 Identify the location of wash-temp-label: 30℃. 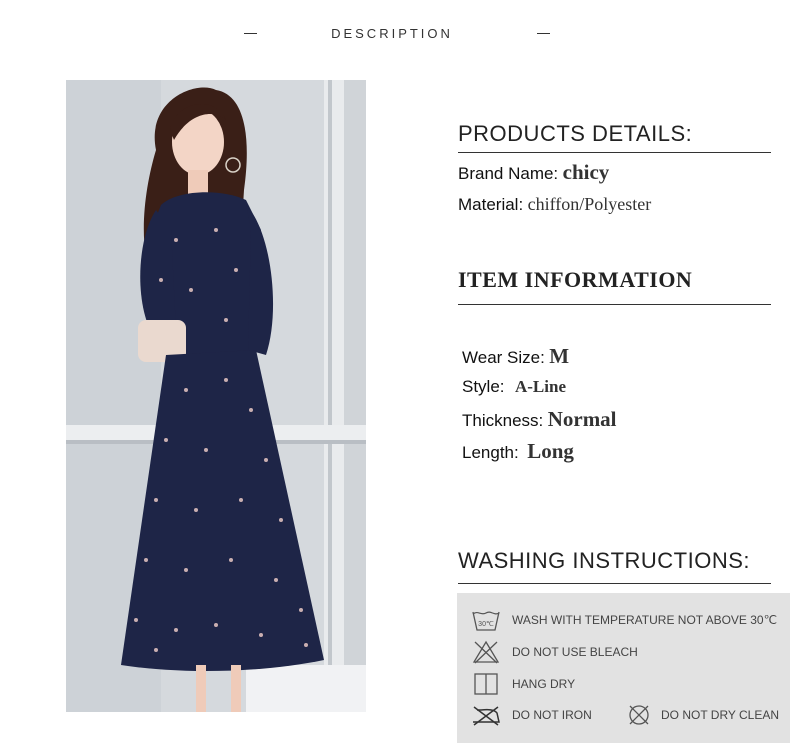
(486, 624).